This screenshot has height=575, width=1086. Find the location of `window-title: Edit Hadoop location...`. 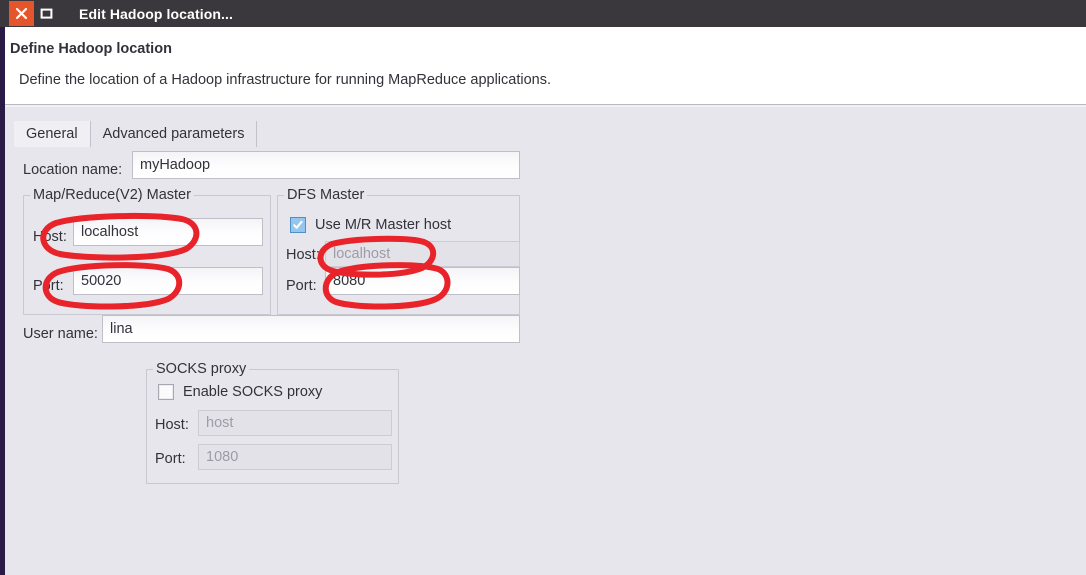

window-title: Edit Hadoop location... is located at coordinates (156, 13).